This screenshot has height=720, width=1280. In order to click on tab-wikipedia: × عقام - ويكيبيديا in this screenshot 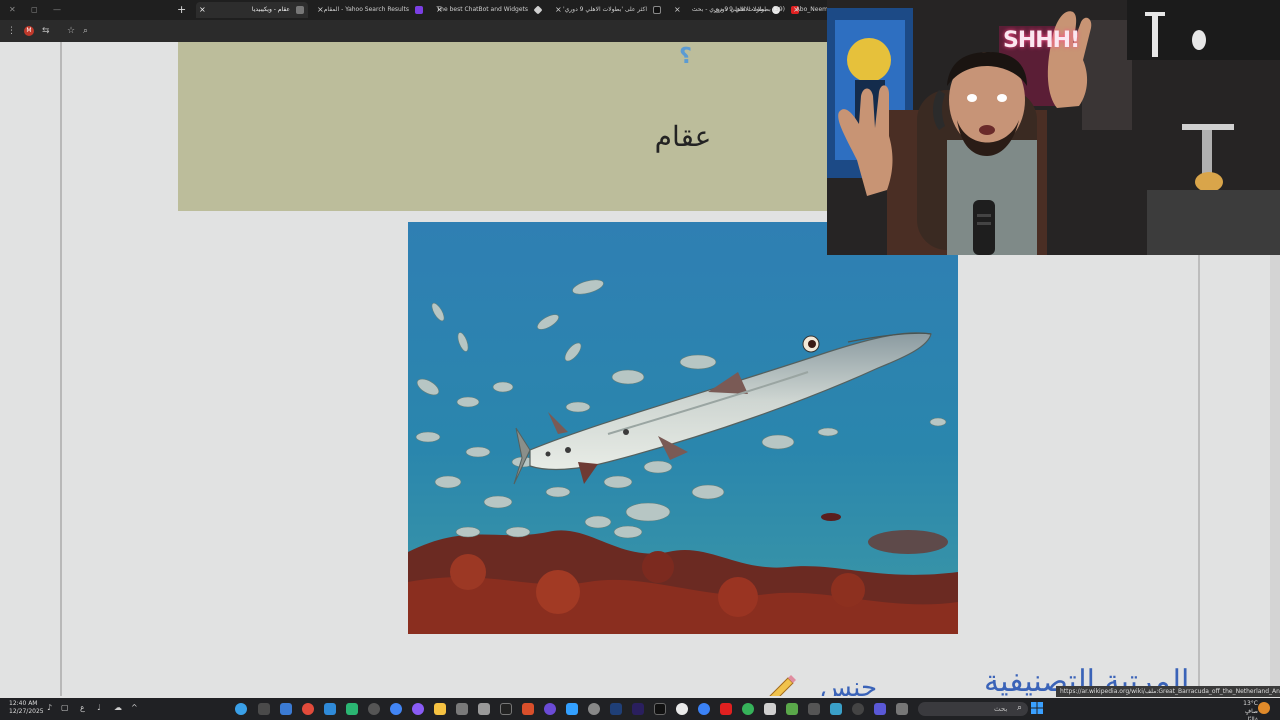, I will do `click(252, 10)`.